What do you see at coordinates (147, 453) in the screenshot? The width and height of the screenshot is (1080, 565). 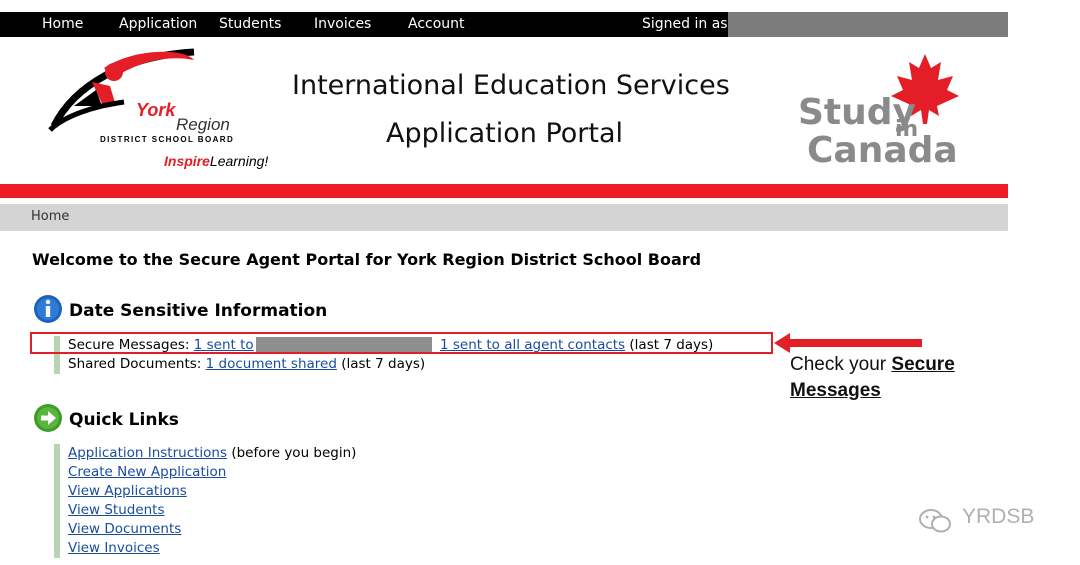 I see `application-instructions-link: Application Instructions` at bounding box center [147, 453].